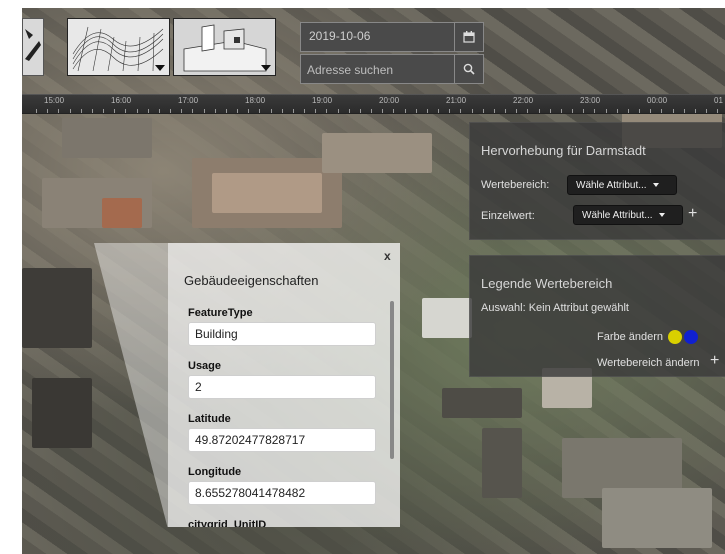 The image size is (725, 554). I want to click on legend-selection-text: Auswahl: Kein Attribut gewählt, so click(555, 308).